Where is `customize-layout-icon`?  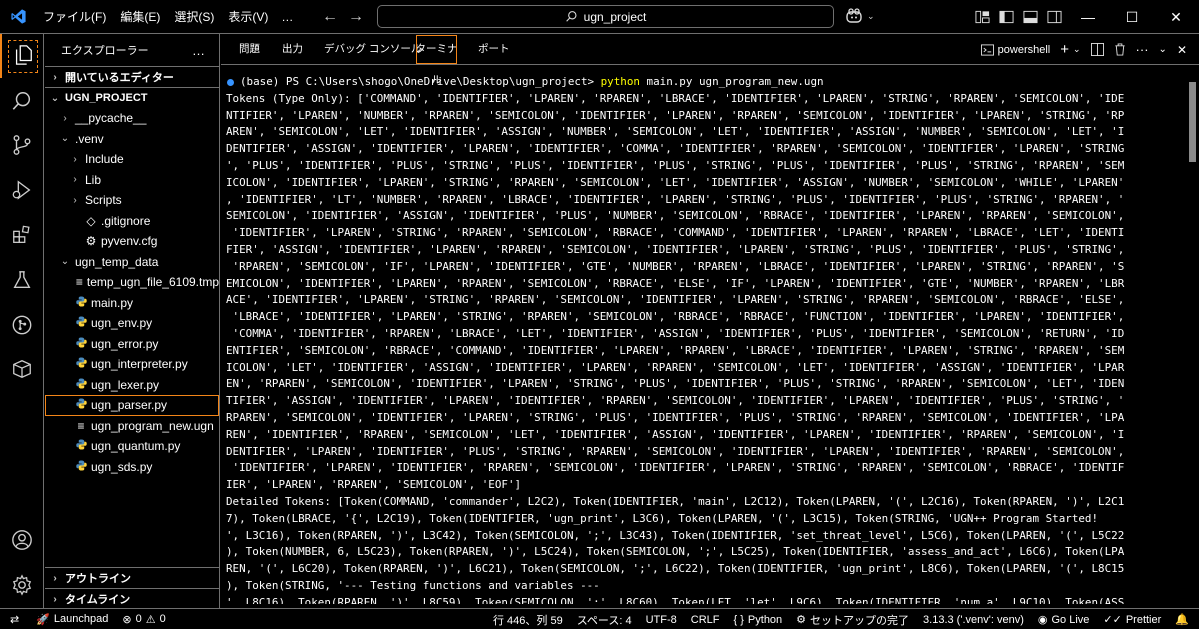 customize-layout-icon is located at coordinates (982, 17).